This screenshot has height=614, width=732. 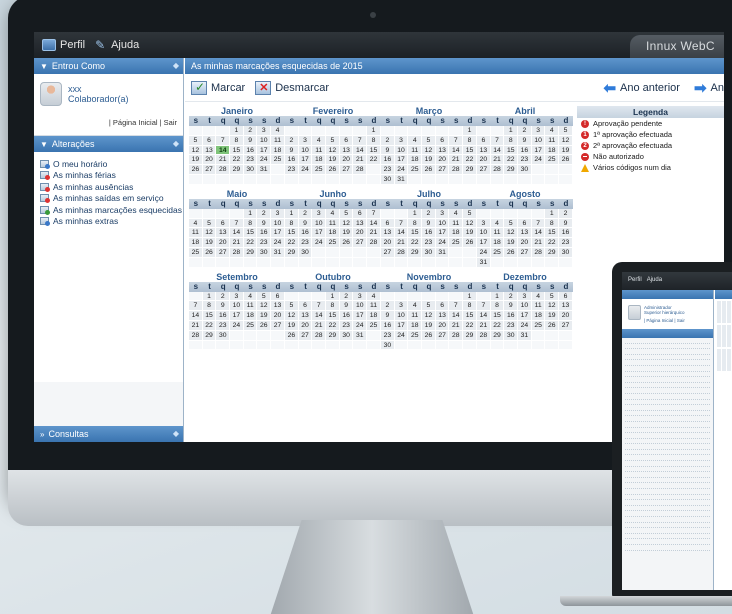 What do you see at coordinates (292, 160) in the screenshot?
I see `day-cell: 16` at bounding box center [292, 160].